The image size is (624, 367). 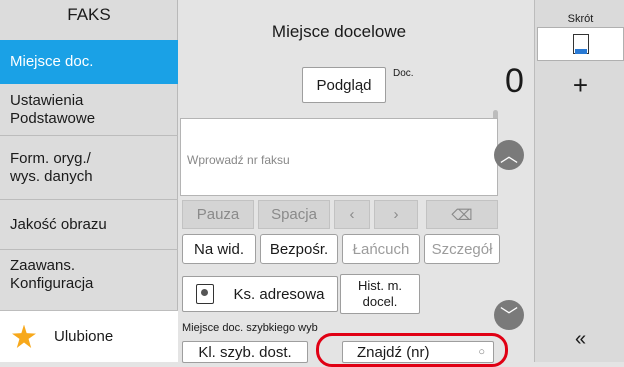 I want to click on chevron-down-icon: ﹀, so click(x=509, y=316).